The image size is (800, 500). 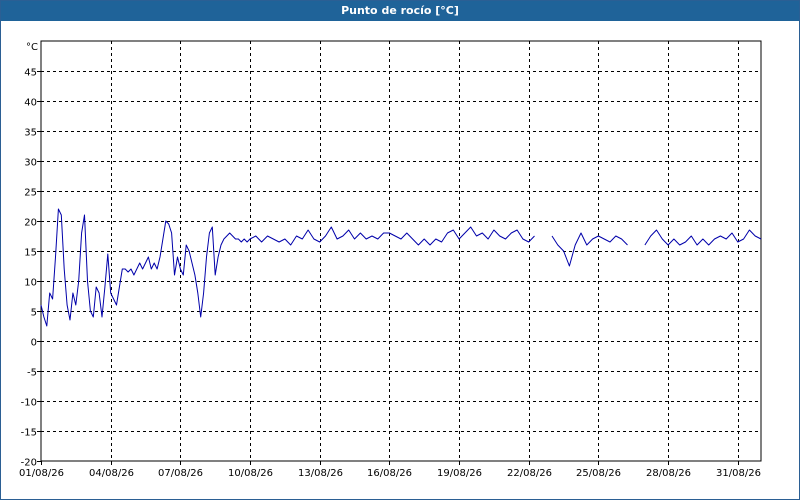 I want to click on x-tick-label: 31/08/26, so click(x=738, y=473).